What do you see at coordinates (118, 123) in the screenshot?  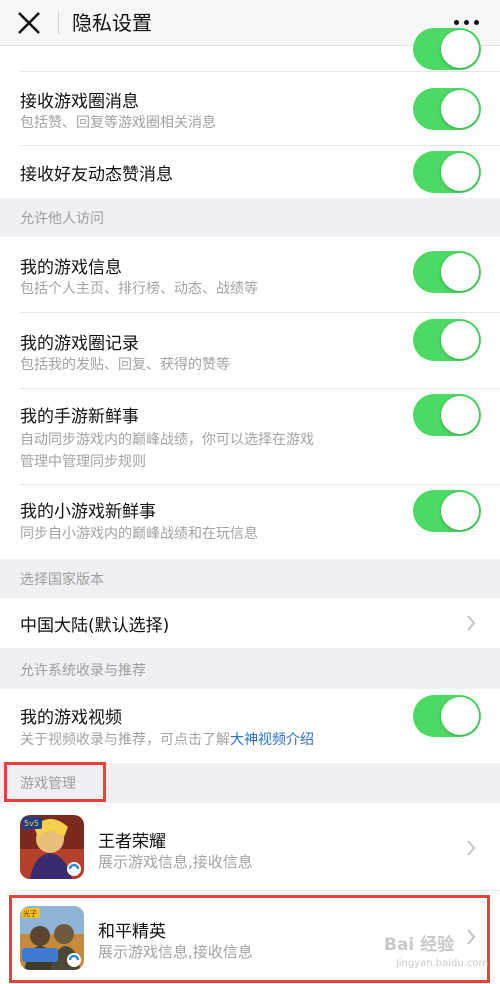 I see `setting-desc: 包括赞、回复等游戏圈相关消息` at bounding box center [118, 123].